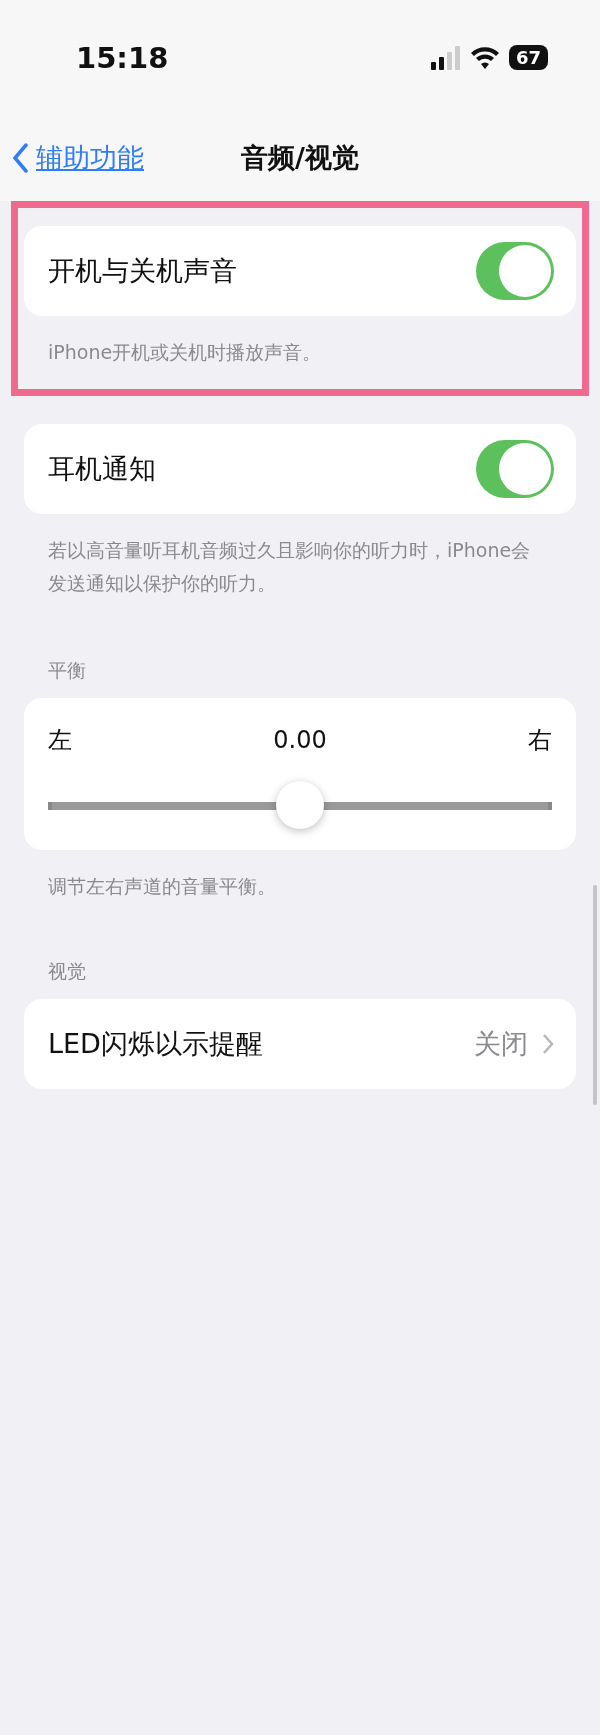  I want to click on setting-label: 耳机通知, so click(102, 469).